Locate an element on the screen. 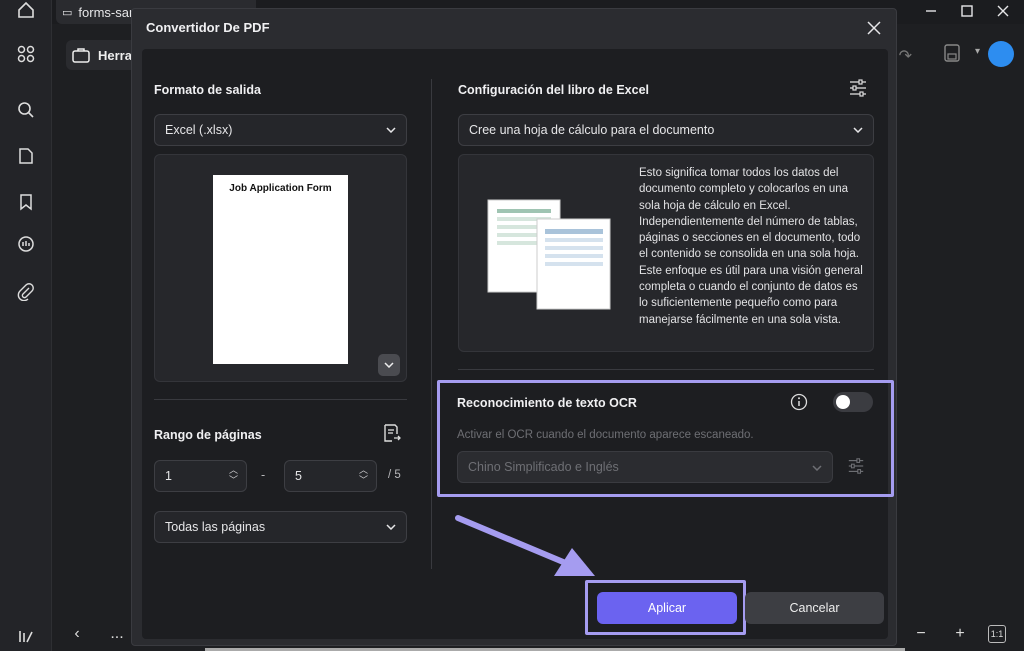  preview-expand-button is located at coordinates (389, 365).